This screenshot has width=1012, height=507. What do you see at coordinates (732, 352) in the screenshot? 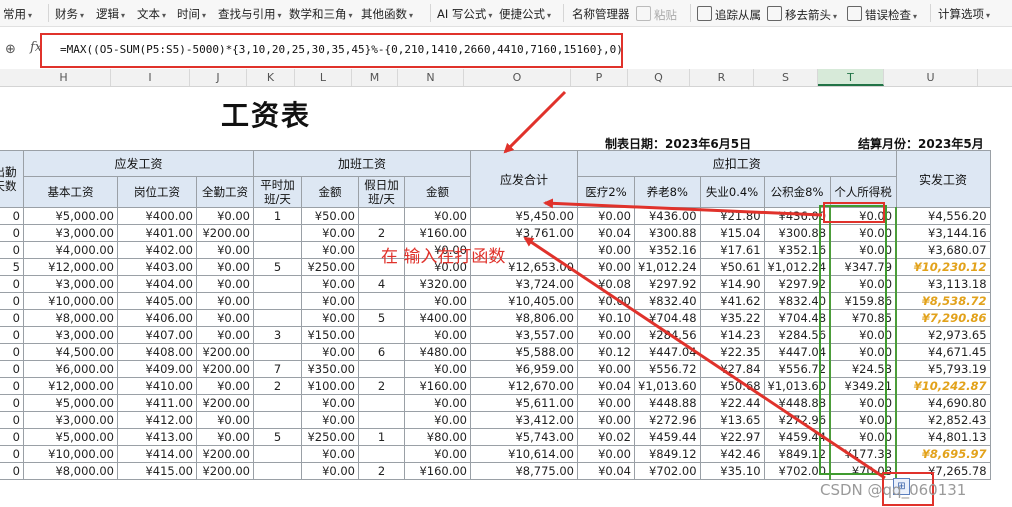
I see `table-cell: ¥22.35` at bounding box center [732, 352].